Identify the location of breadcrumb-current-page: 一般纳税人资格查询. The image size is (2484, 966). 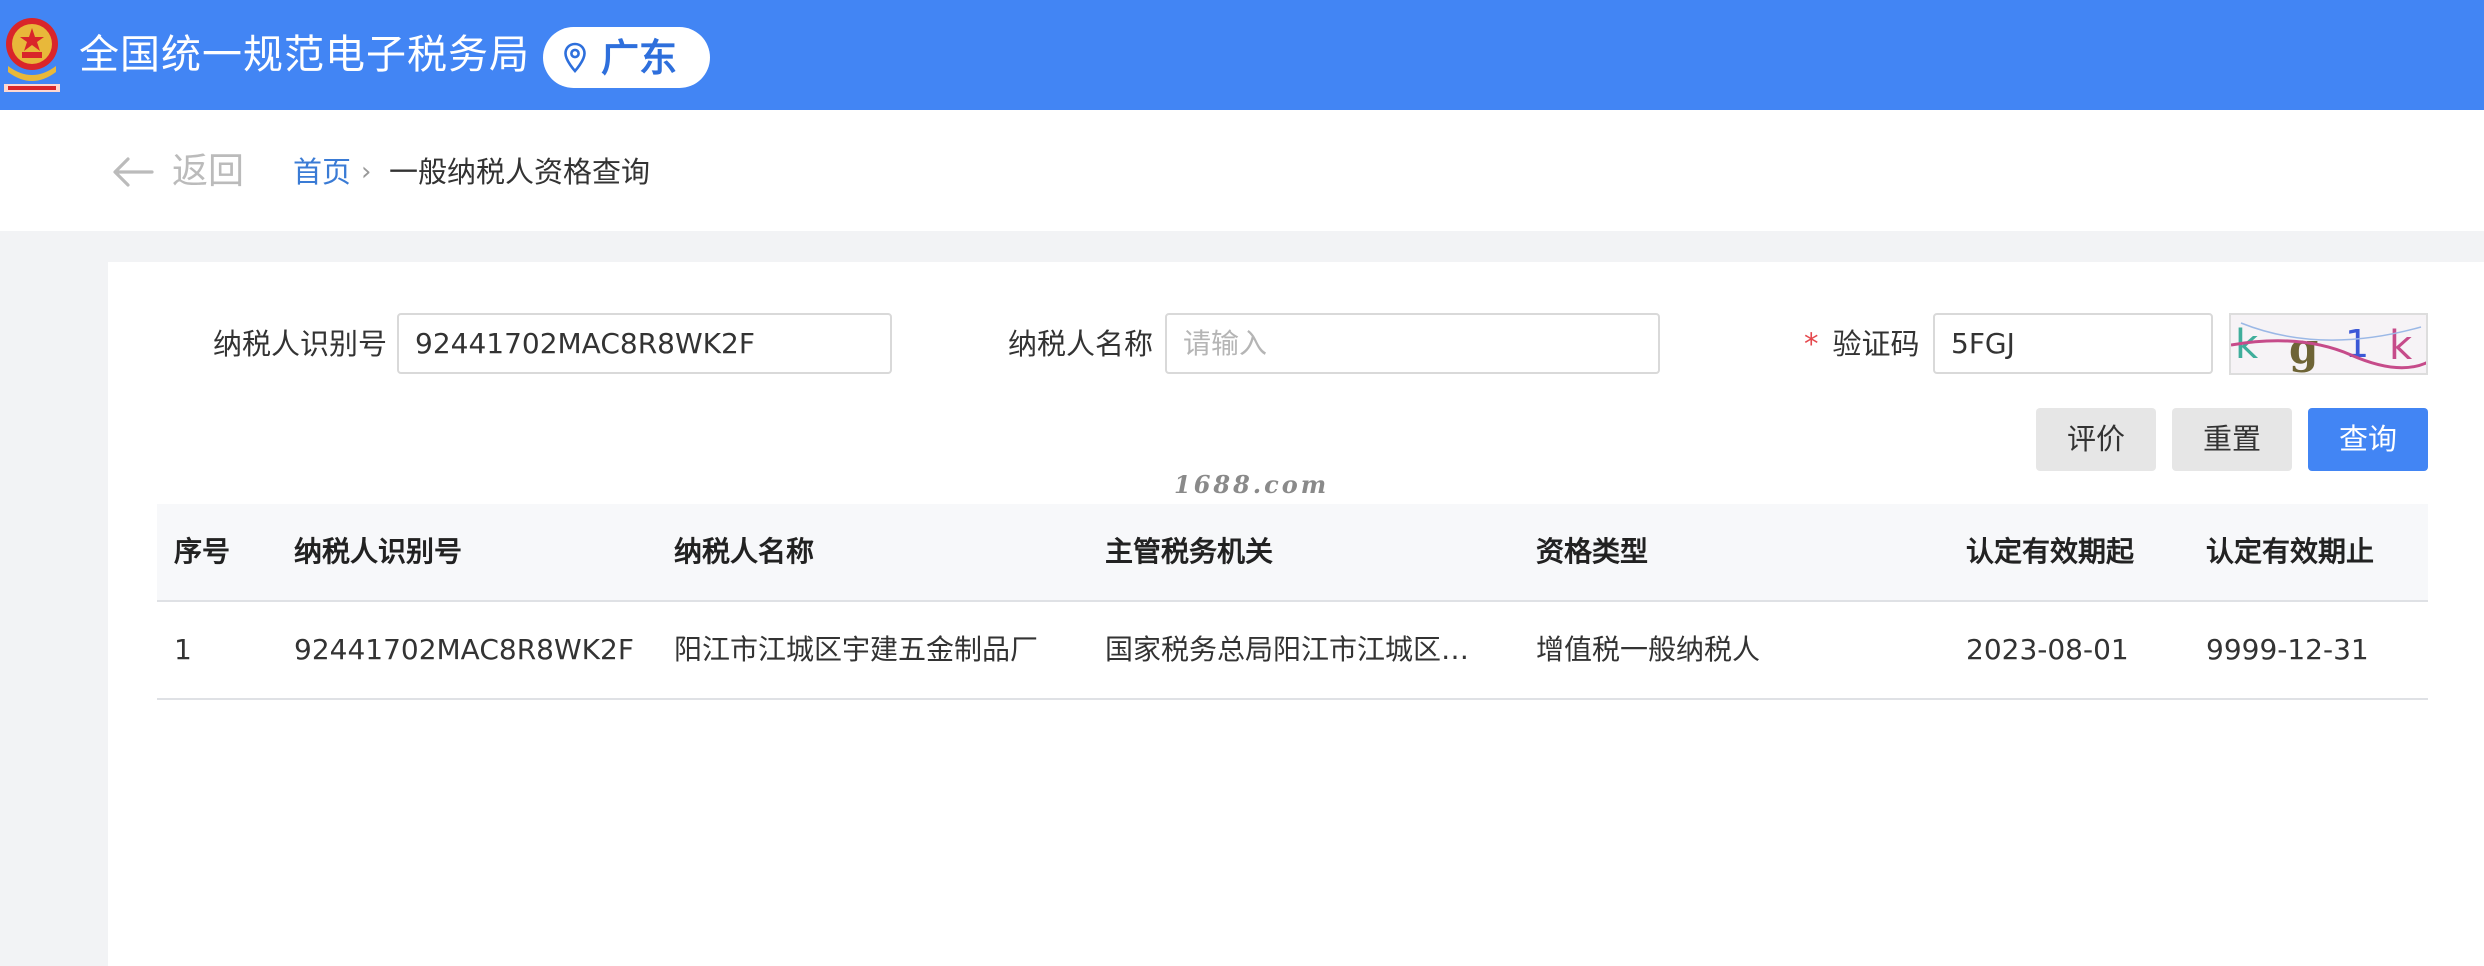
(520, 172).